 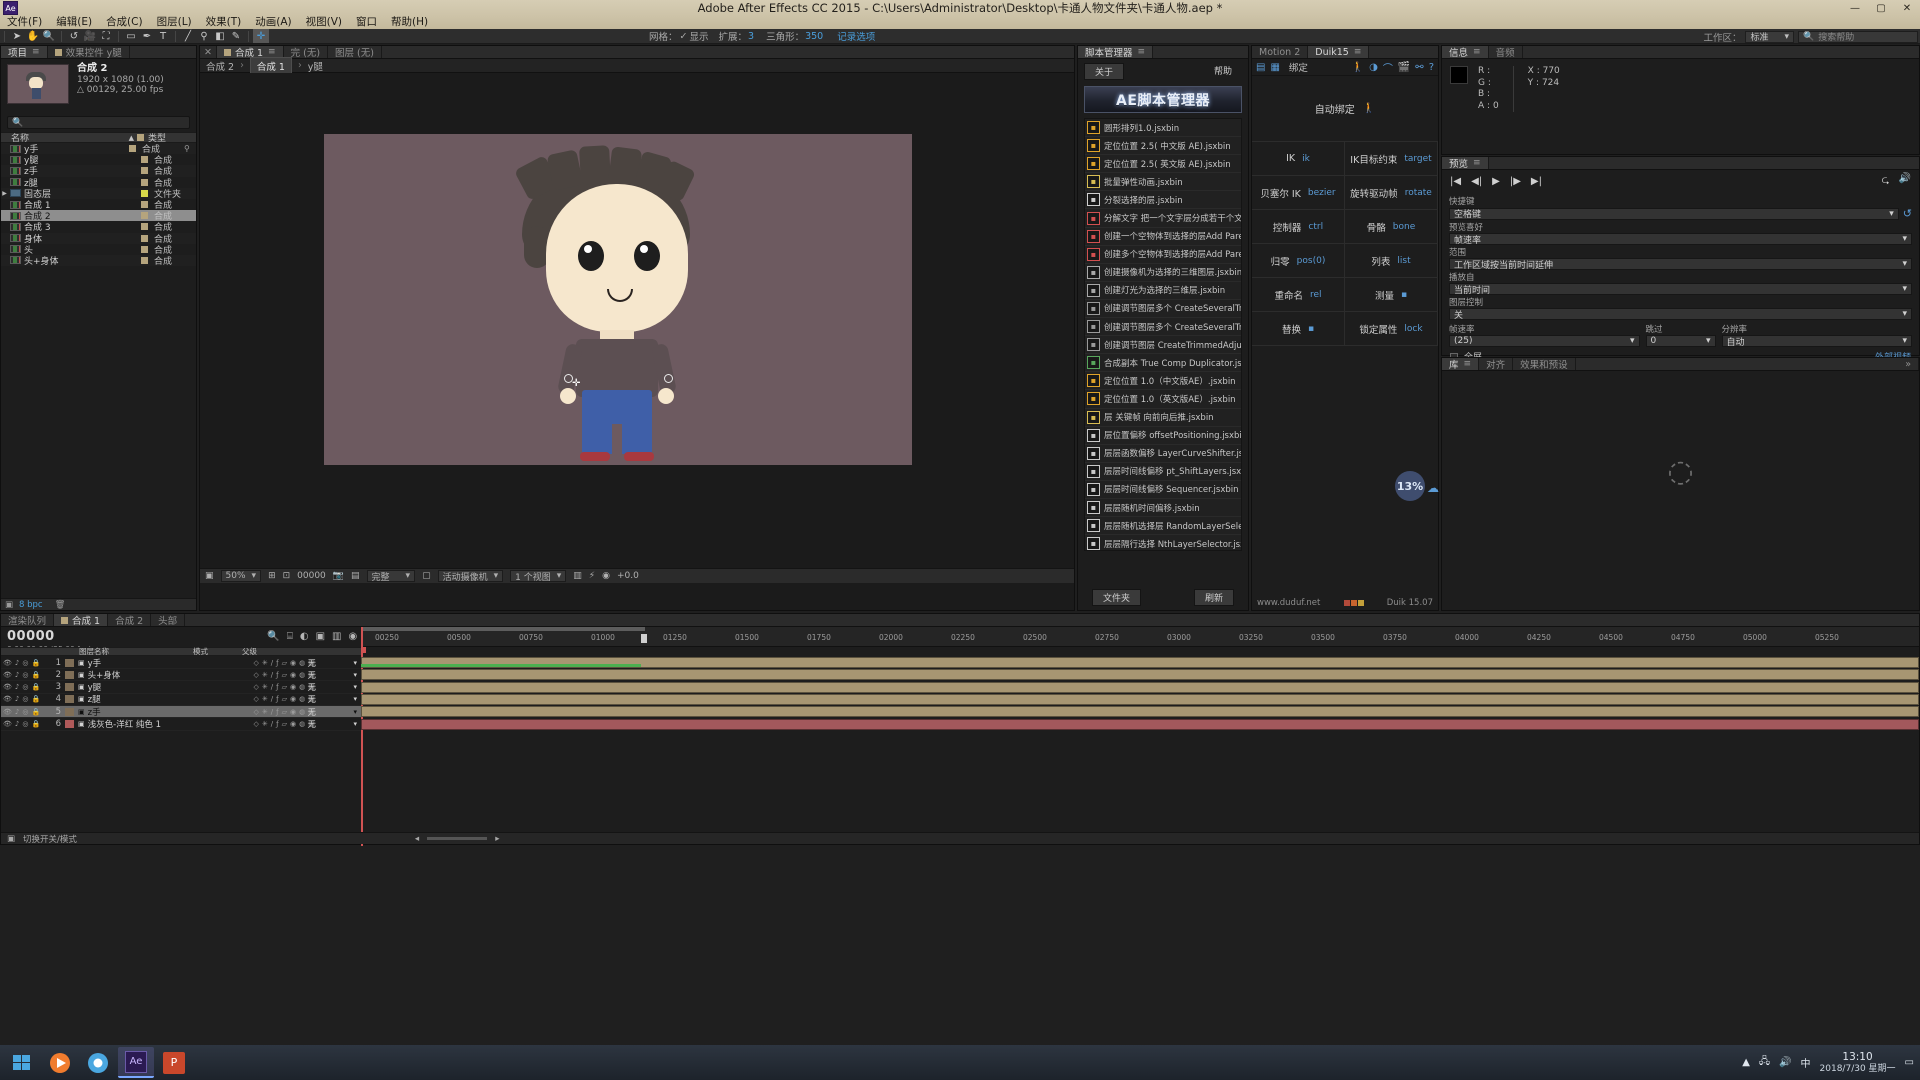 I want to click on script-list-item: ▪ 圆形排列1.0.jsxbin, so click(x=1163, y=128).